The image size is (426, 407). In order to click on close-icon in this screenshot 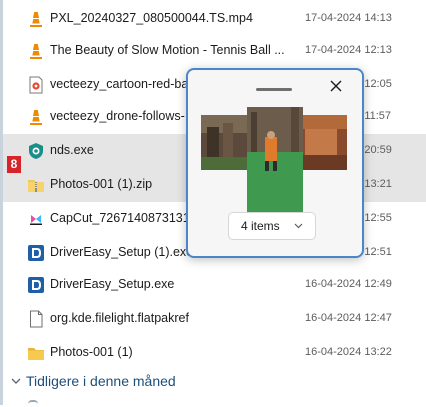, I will do `click(336, 86)`.